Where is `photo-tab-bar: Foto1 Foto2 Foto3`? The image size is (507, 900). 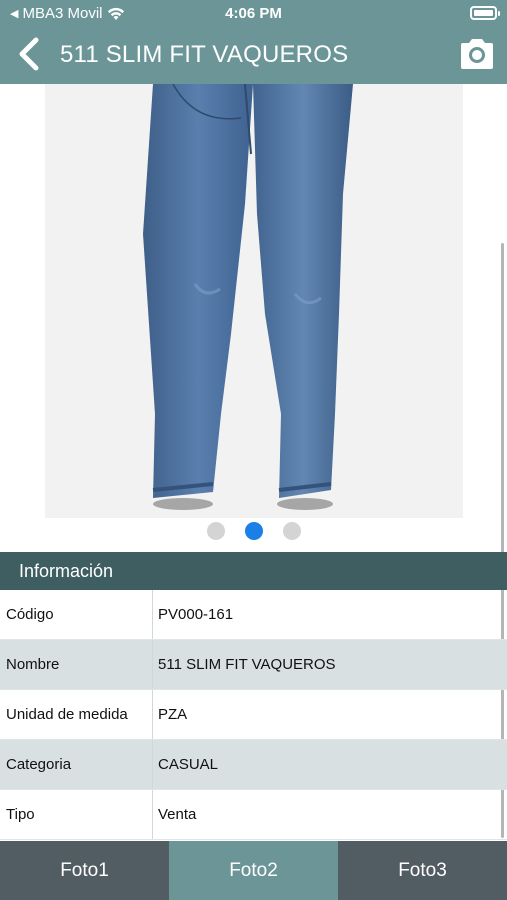
photo-tab-bar: Foto1 Foto2 Foto3 is located at coordinates (253, 870).